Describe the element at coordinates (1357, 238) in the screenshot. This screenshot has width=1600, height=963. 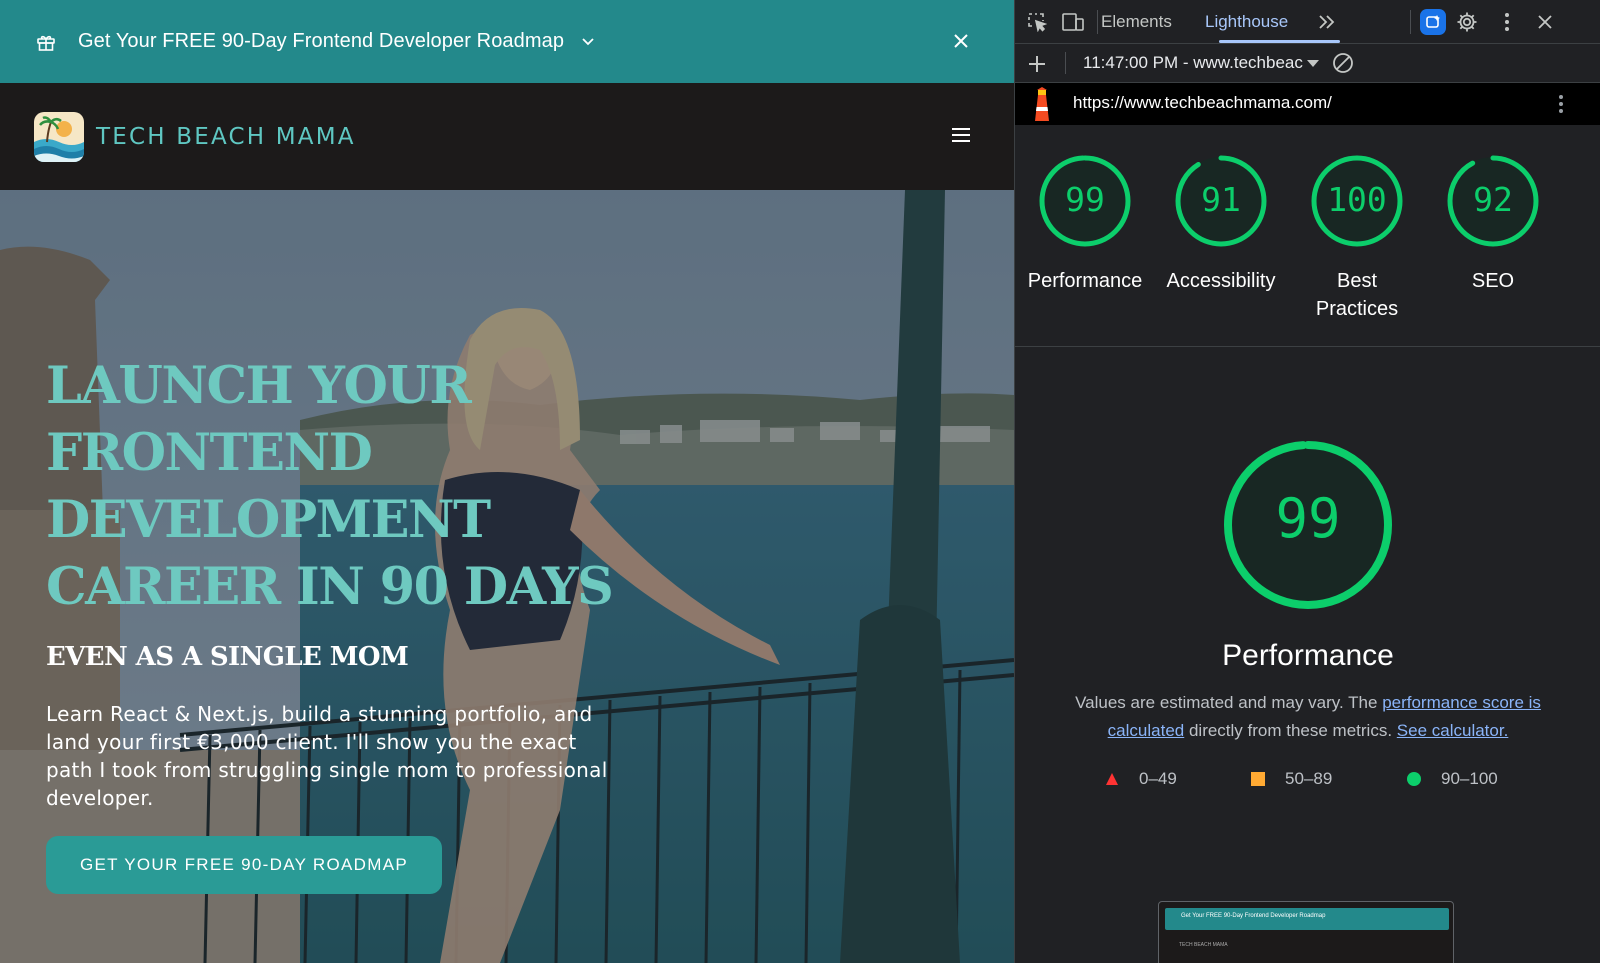
I see `gauge-best-practices: 100 Best Practices` at that location.